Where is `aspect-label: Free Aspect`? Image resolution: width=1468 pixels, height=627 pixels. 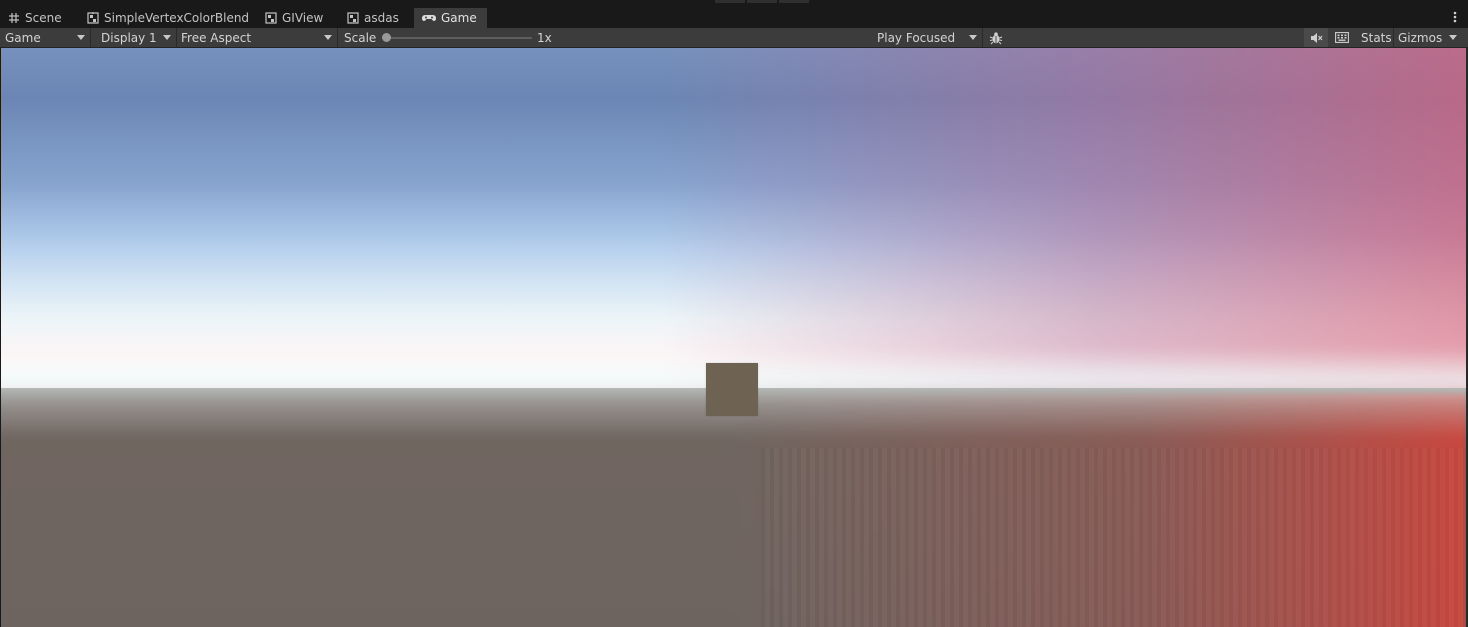
aspect-label: Free Aspect is located at coordinates (216, 37).